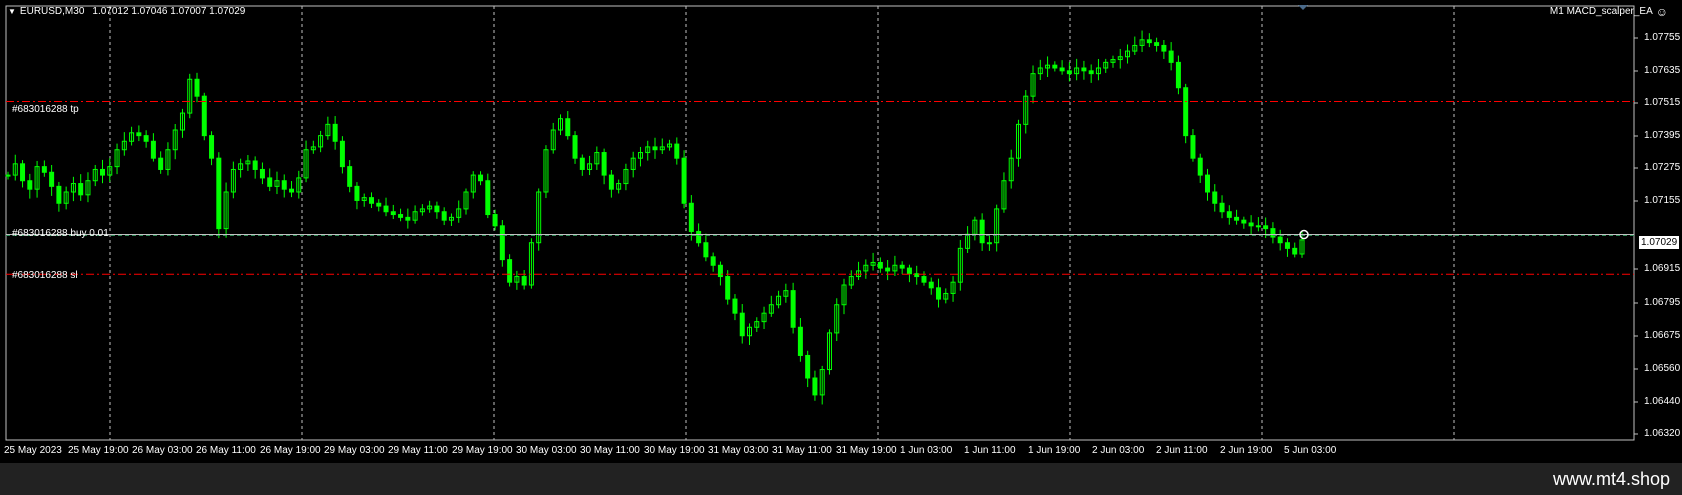  I want to click on price-tick-label: 1.07395, so click(1662, 135).